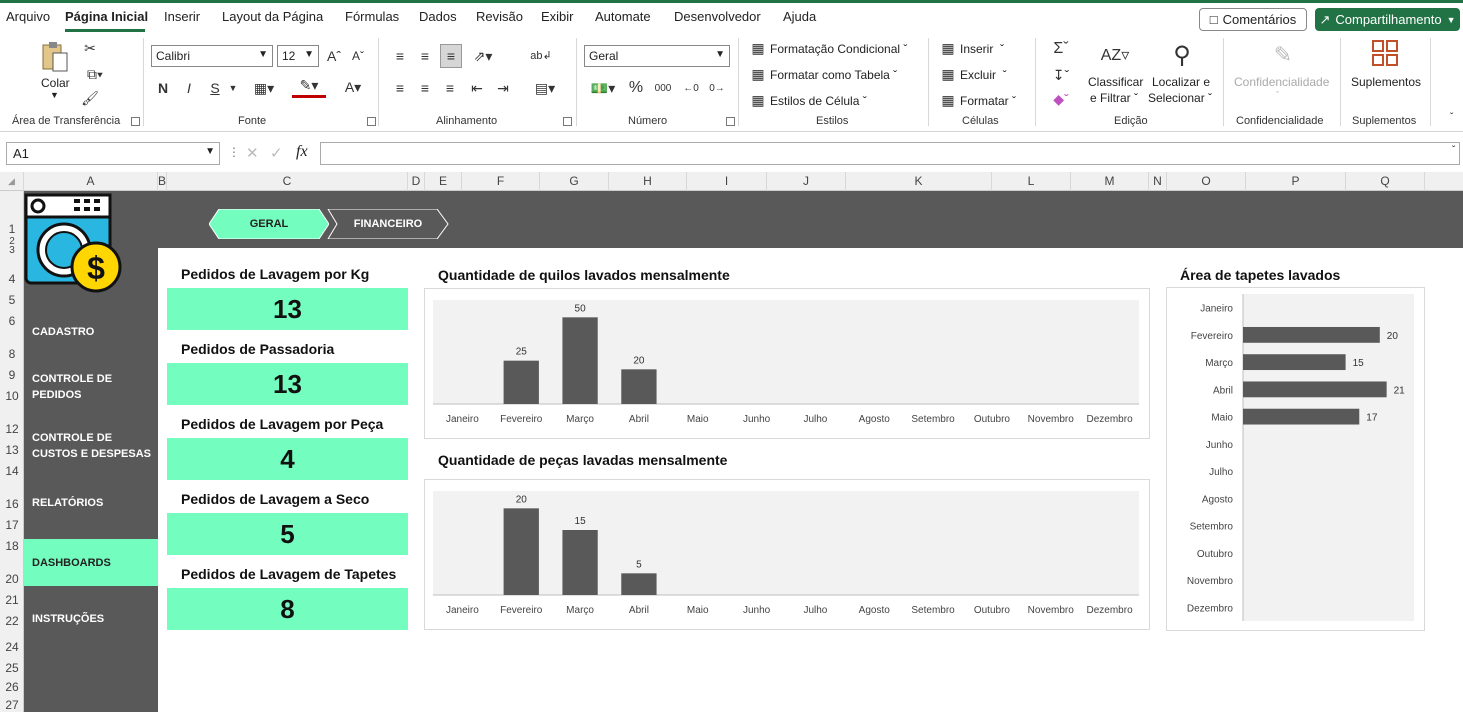 The height and width of the screenshot is (712, 1463). I want to click on row-header: 18, so click(12, 546).